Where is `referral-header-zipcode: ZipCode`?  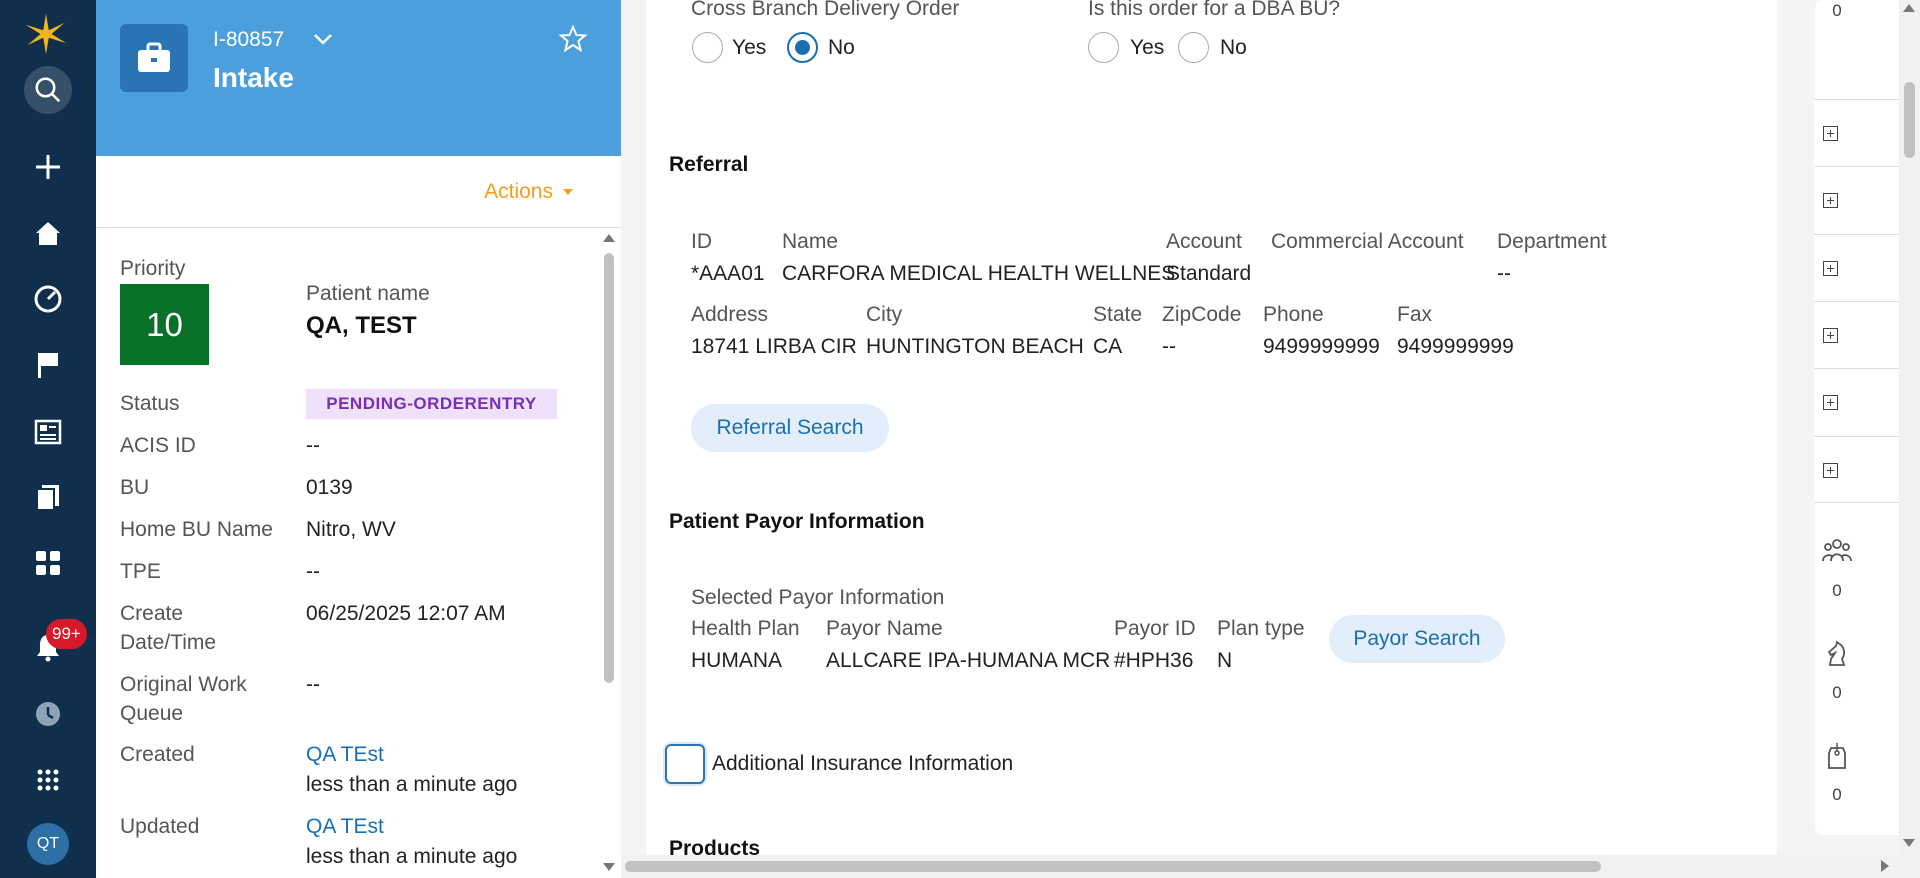 referral-header-zipcode: ZipCode is located at coordinates (1202, 314).